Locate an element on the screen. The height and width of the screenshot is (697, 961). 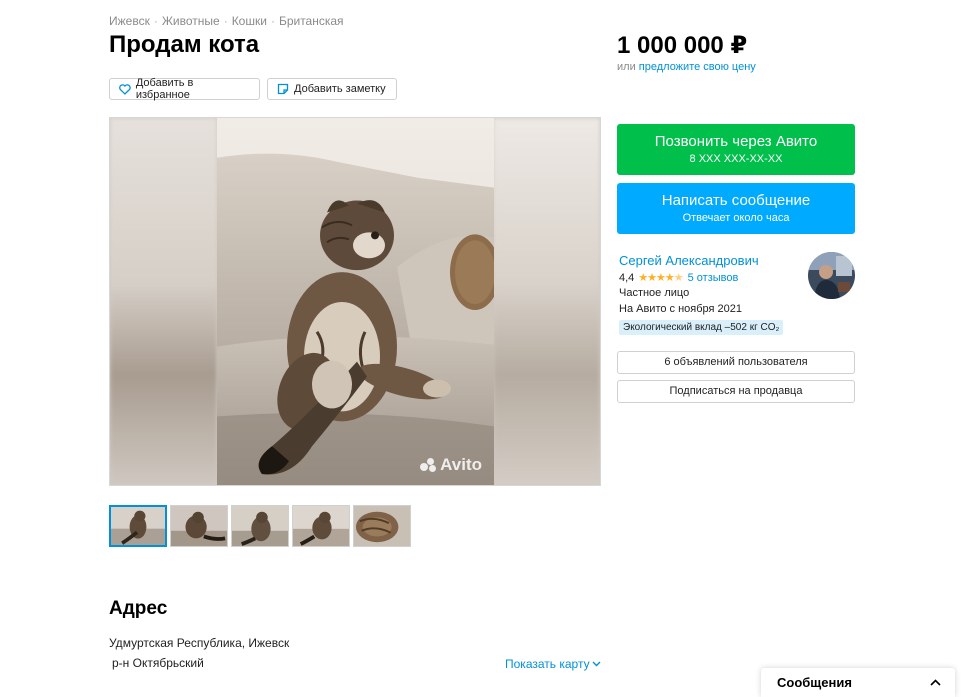
show-map-link: Показать карту is located at coordinates (553, 664).